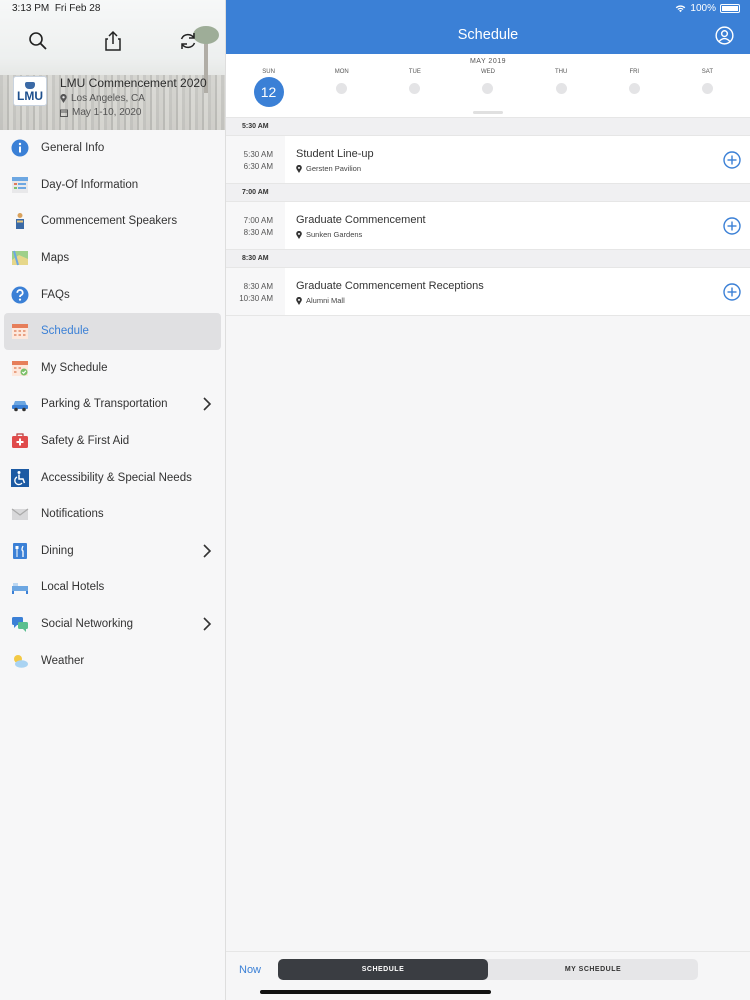  Describe the element at coordinates (64, 113) in the screenshot. I see `calendar-small-icon` at that location.